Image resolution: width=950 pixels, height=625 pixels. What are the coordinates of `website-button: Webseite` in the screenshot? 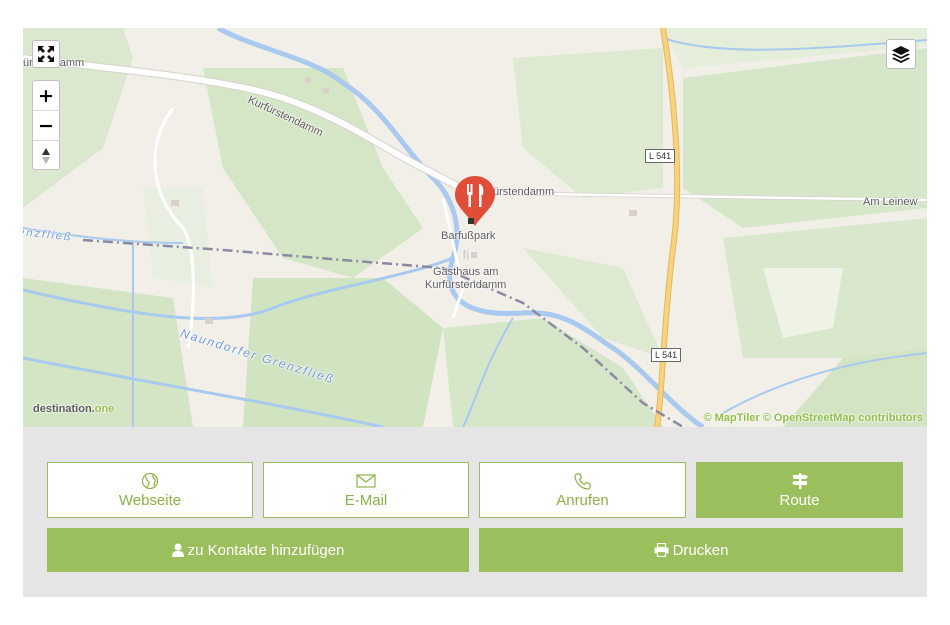 It's located at (150, 490).